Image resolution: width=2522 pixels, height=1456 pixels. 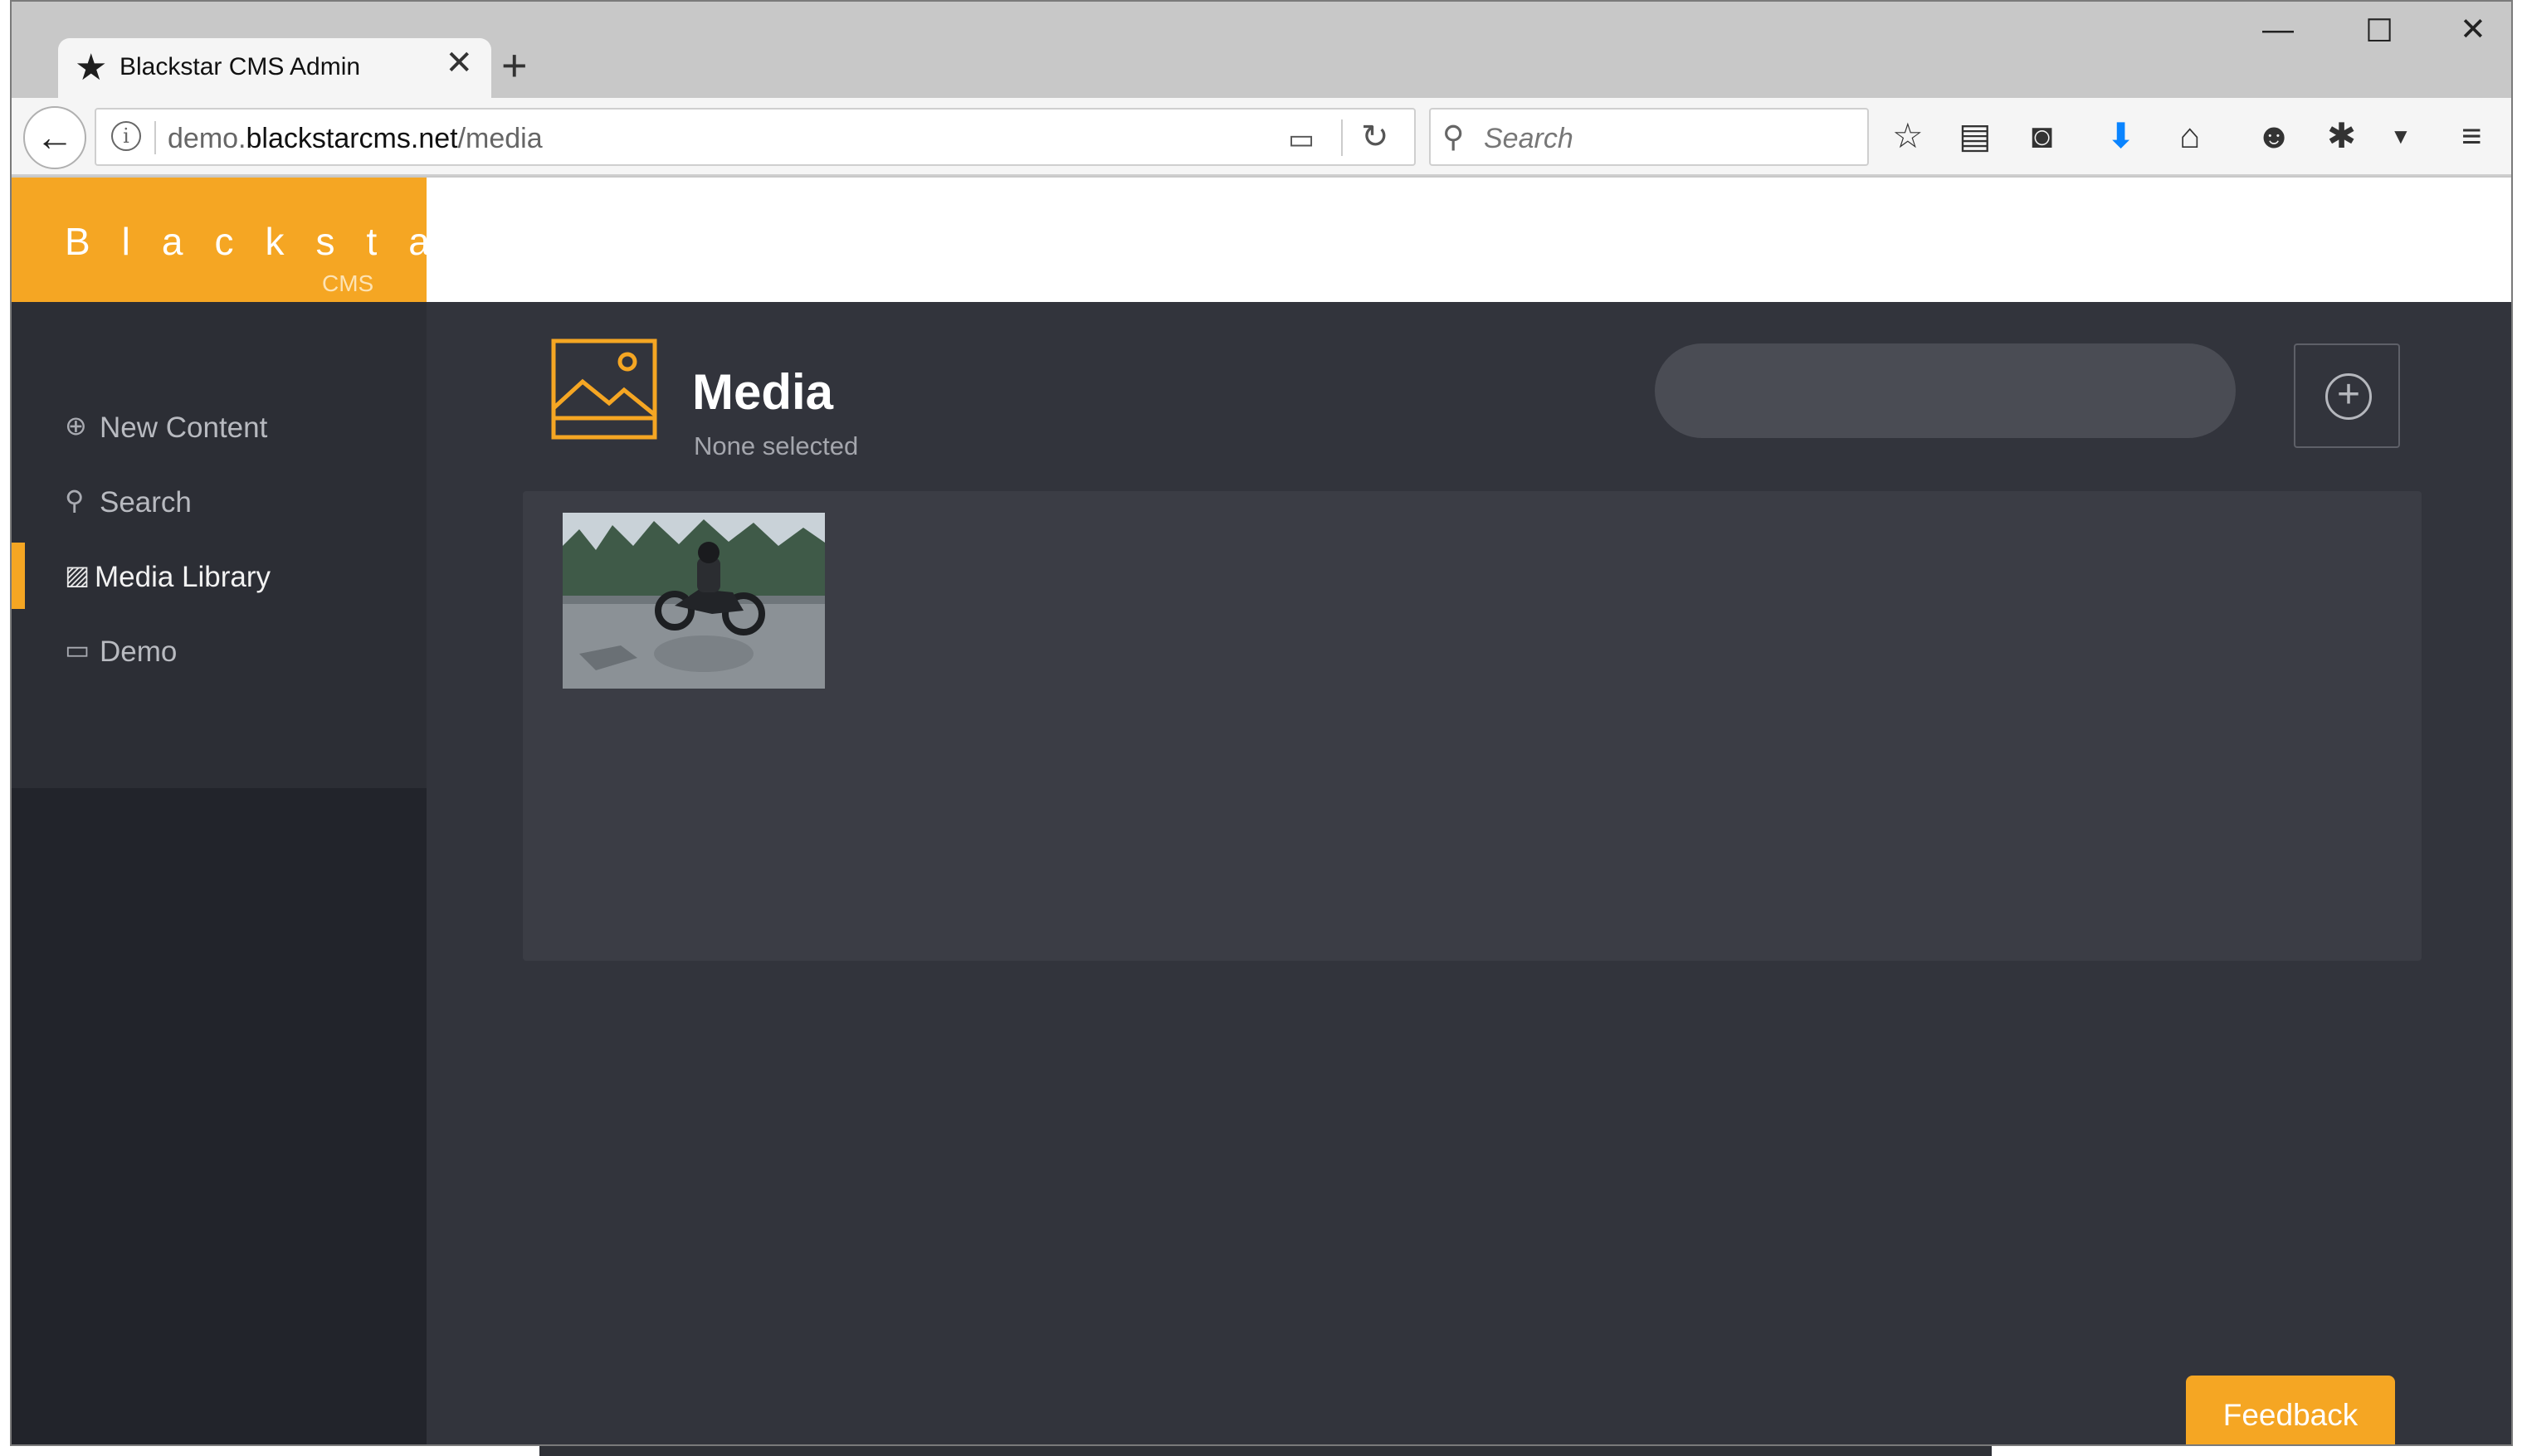 What do you see at coordinates (77, 650) in the screenshot?
I see `monitor-icon: ▭` at bounding box center [77, 650].